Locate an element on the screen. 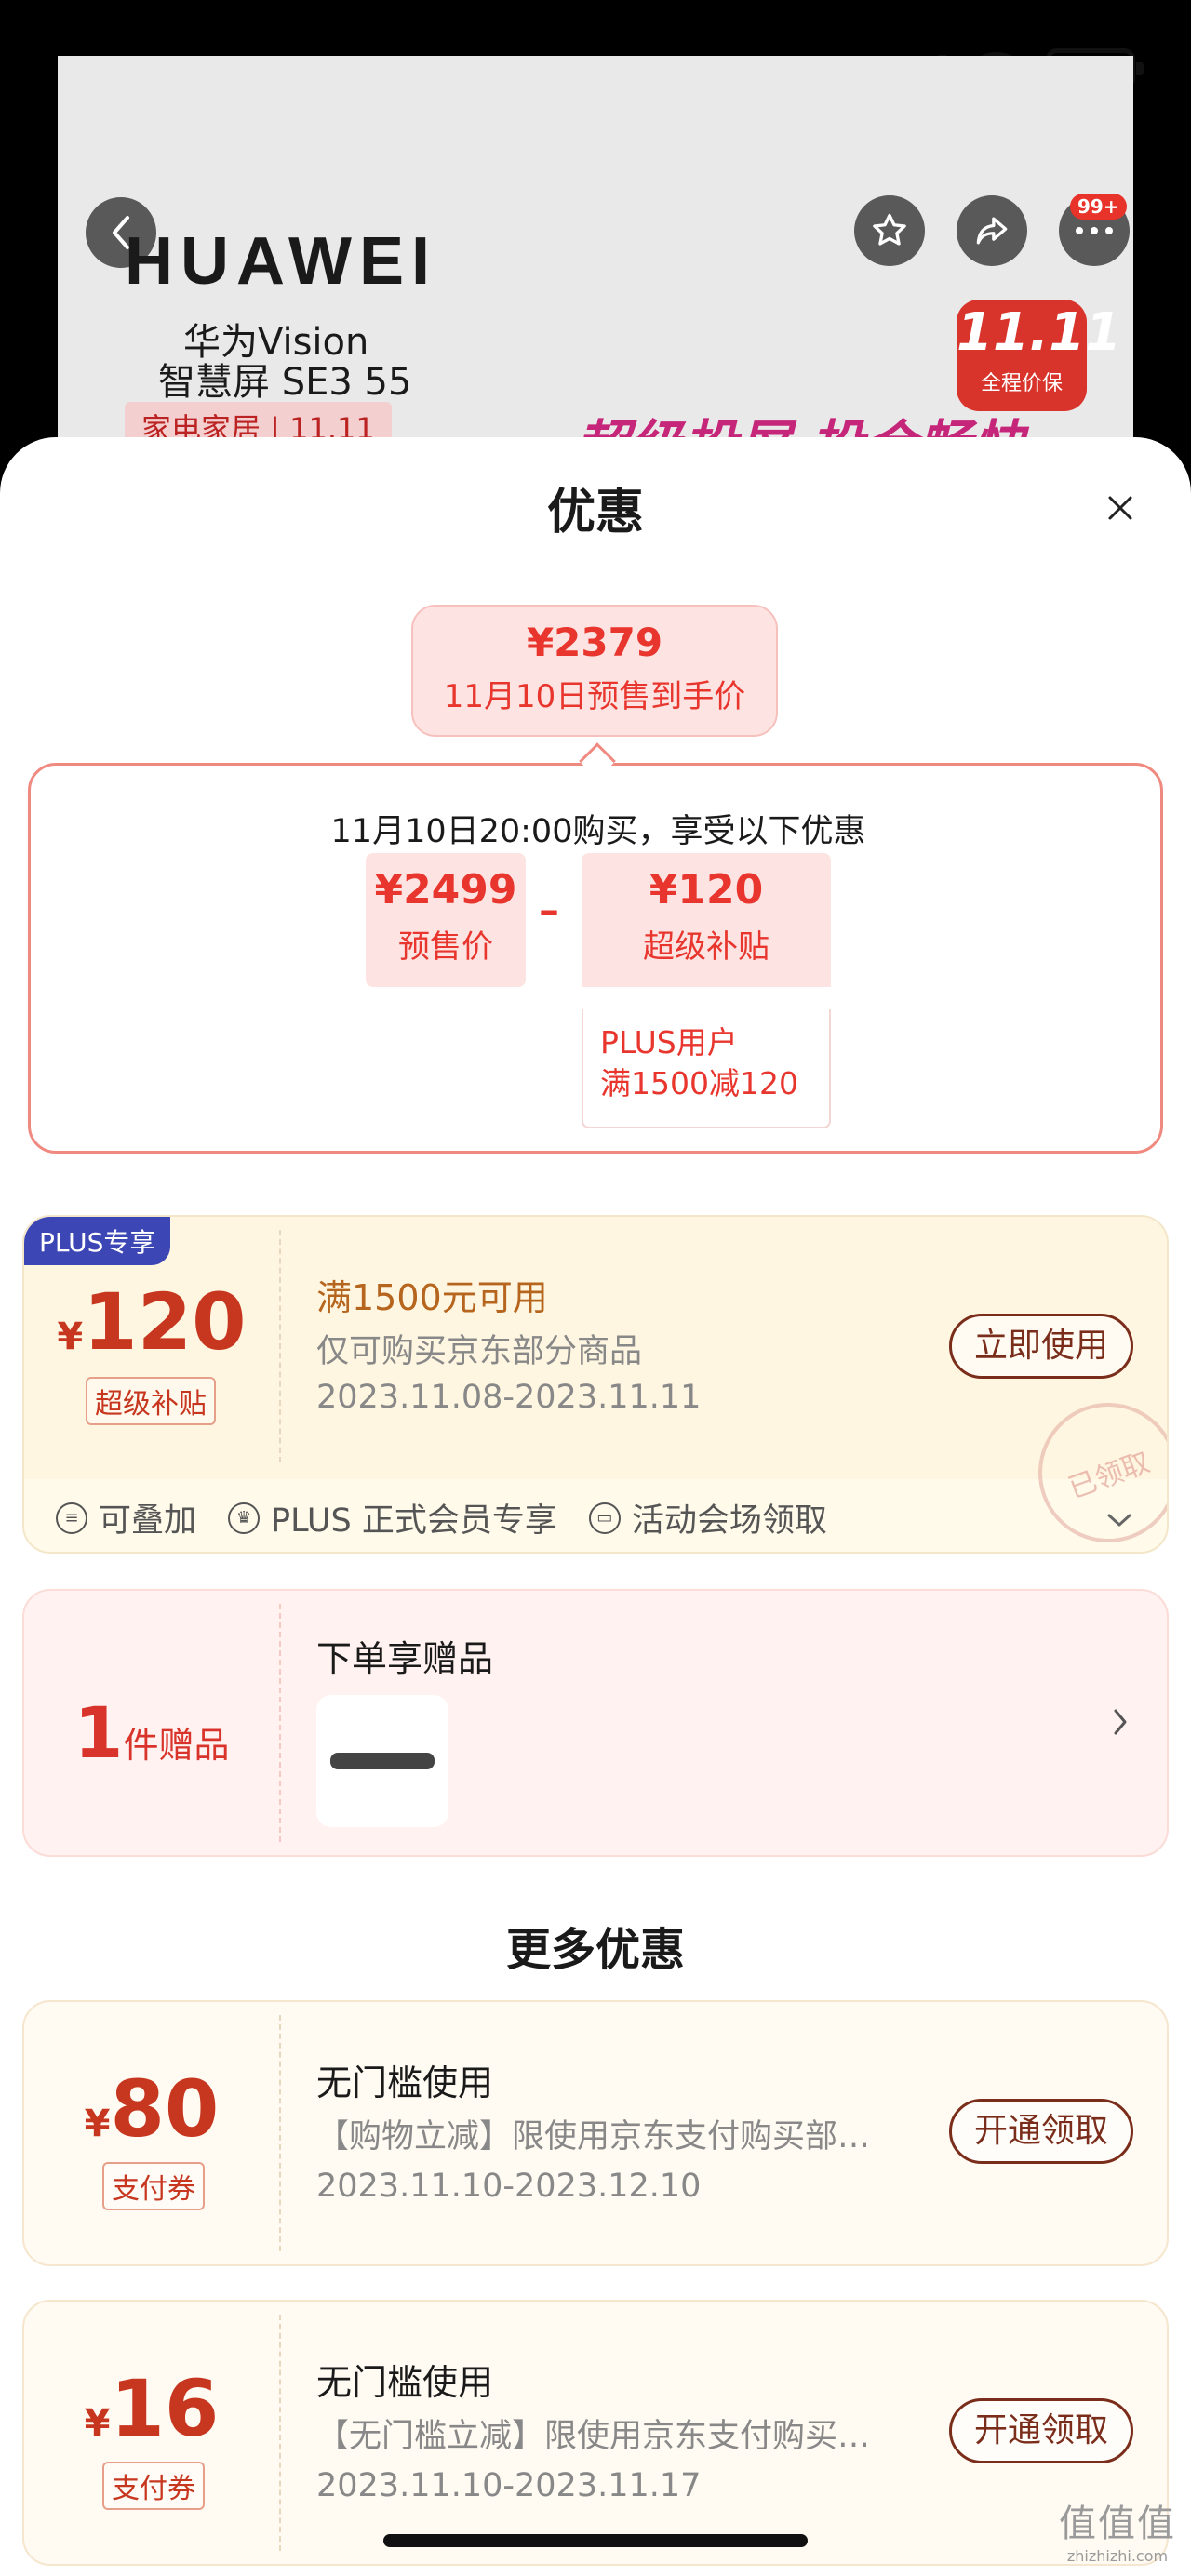  gift-divider is located at coordinates (280, 1723).